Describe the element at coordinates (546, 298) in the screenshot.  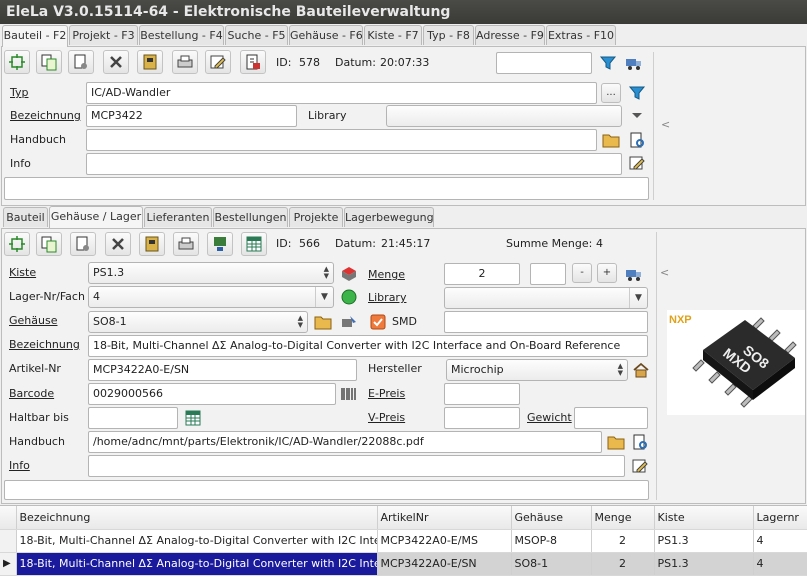
I see `stock-library-dropdown: ▼` at that location.